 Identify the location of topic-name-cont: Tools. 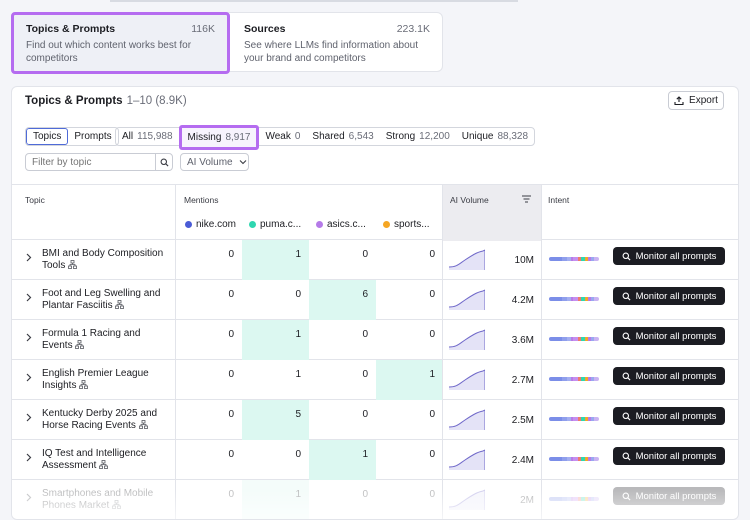
(54, 265).